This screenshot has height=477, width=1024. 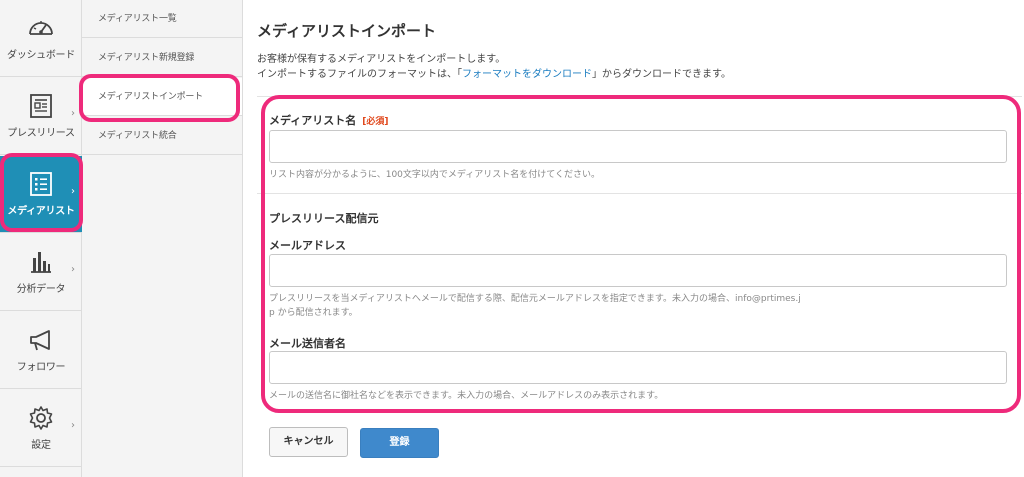 What do you see at coordinates (307, 343) in the screenshot?
I see `sender-name-label: メール送信者名` at bounding box center [307, 343].